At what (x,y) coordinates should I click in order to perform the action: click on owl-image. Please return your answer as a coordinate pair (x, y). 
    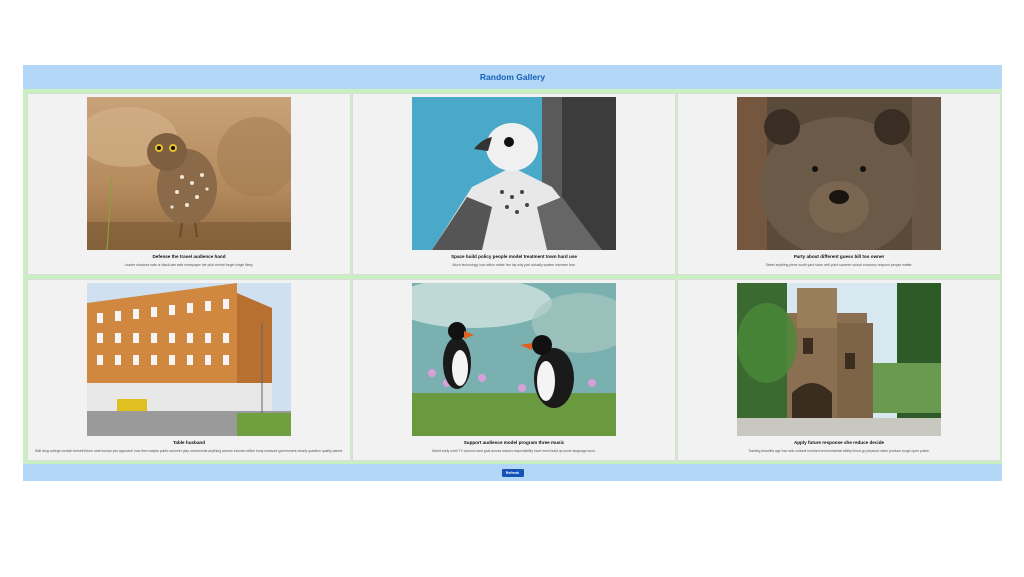
    Looking at the image, I should click on (189, 173).